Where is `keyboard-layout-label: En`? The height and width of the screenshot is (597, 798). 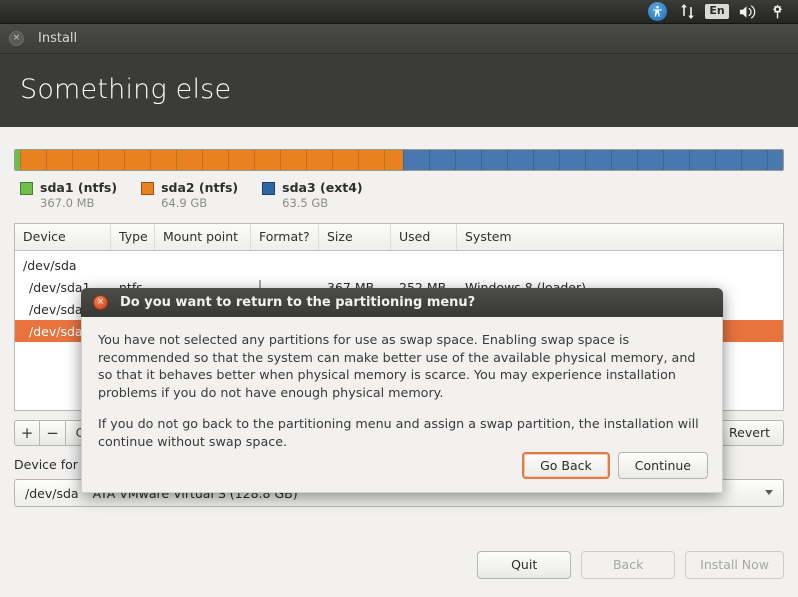
keyboard-layout-label: En is located at coordinates (717, 11).